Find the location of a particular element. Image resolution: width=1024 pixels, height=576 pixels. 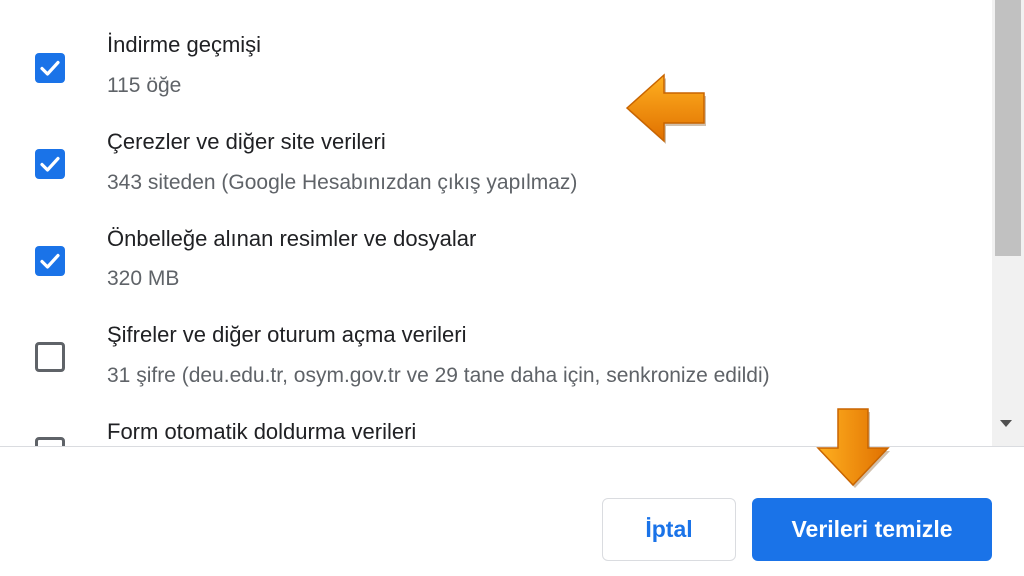

previous-item-cut-text is located at coordinates (458, 3).